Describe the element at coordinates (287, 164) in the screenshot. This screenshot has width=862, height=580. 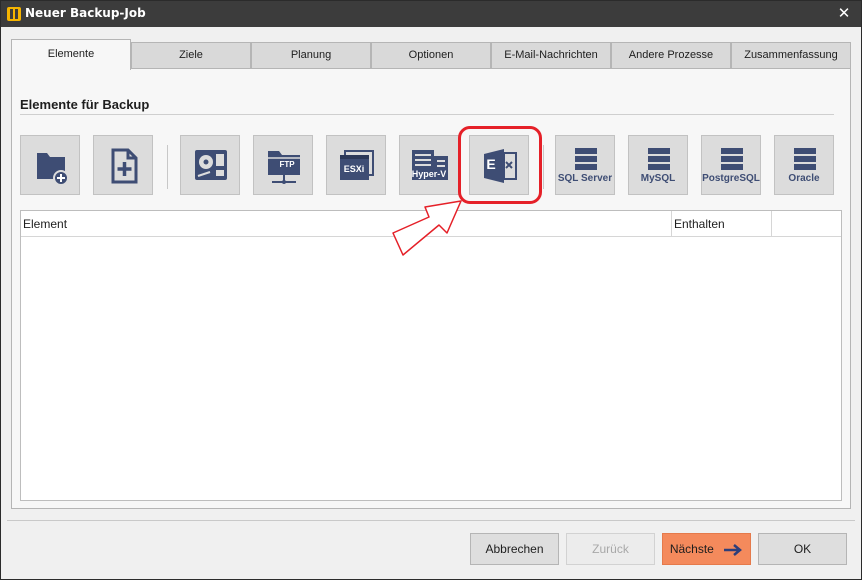
I see `ftp-label: FTP` at that location.